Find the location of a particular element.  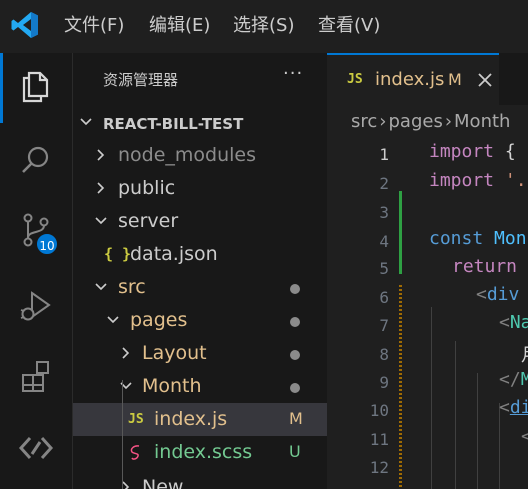

line-number: 6 is located at coordinates (384, 297).